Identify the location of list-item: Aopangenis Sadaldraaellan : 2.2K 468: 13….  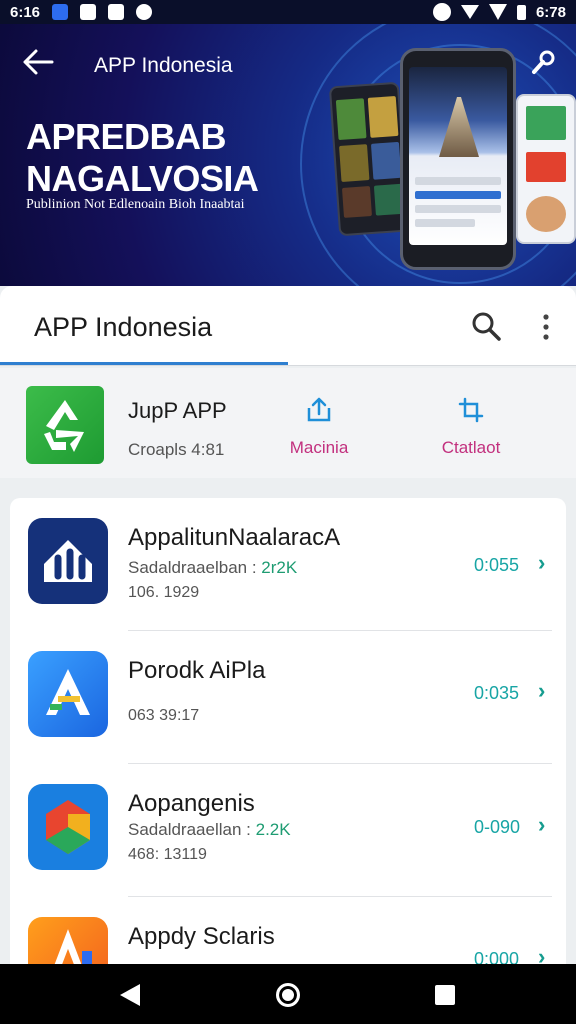
(288, 830).